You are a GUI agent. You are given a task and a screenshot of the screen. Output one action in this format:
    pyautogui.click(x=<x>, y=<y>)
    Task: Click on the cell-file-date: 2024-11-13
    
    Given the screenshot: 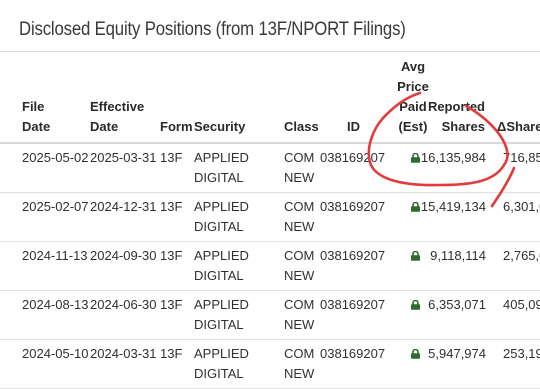 What is the action you would take?
    pyautogui.click(x=55, y=255)
    